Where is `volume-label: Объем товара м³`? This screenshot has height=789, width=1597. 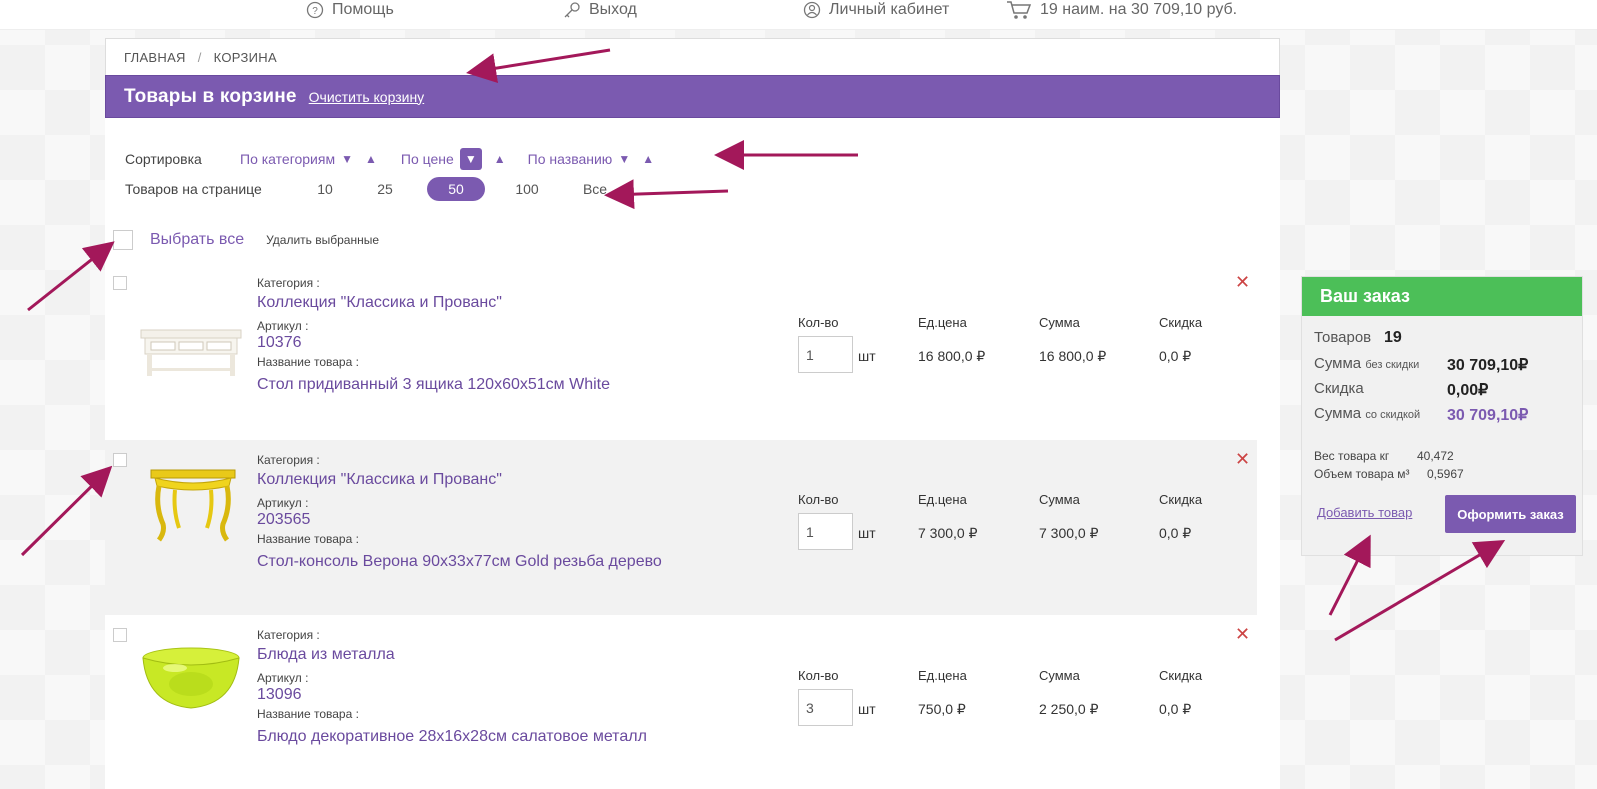 volume-label: Объем товара м³ is located at coordinates (1362, 474).